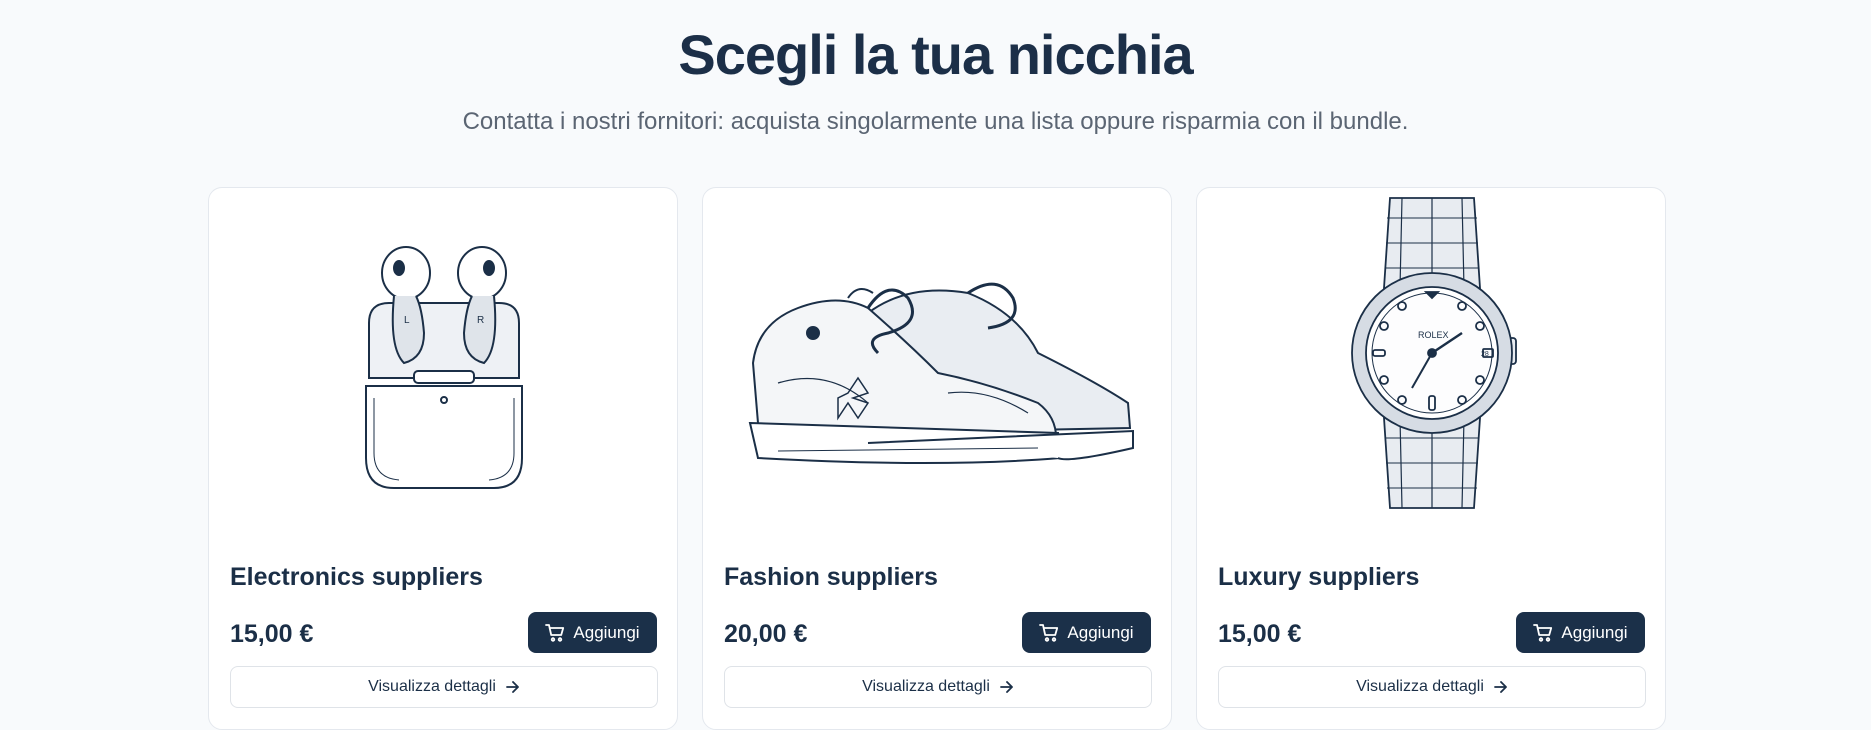 This screenshot has width=1871, height=730. Describe the element at coordinates (407, 320) in the screenshot. I see `earbud-left-label: L` at that location.